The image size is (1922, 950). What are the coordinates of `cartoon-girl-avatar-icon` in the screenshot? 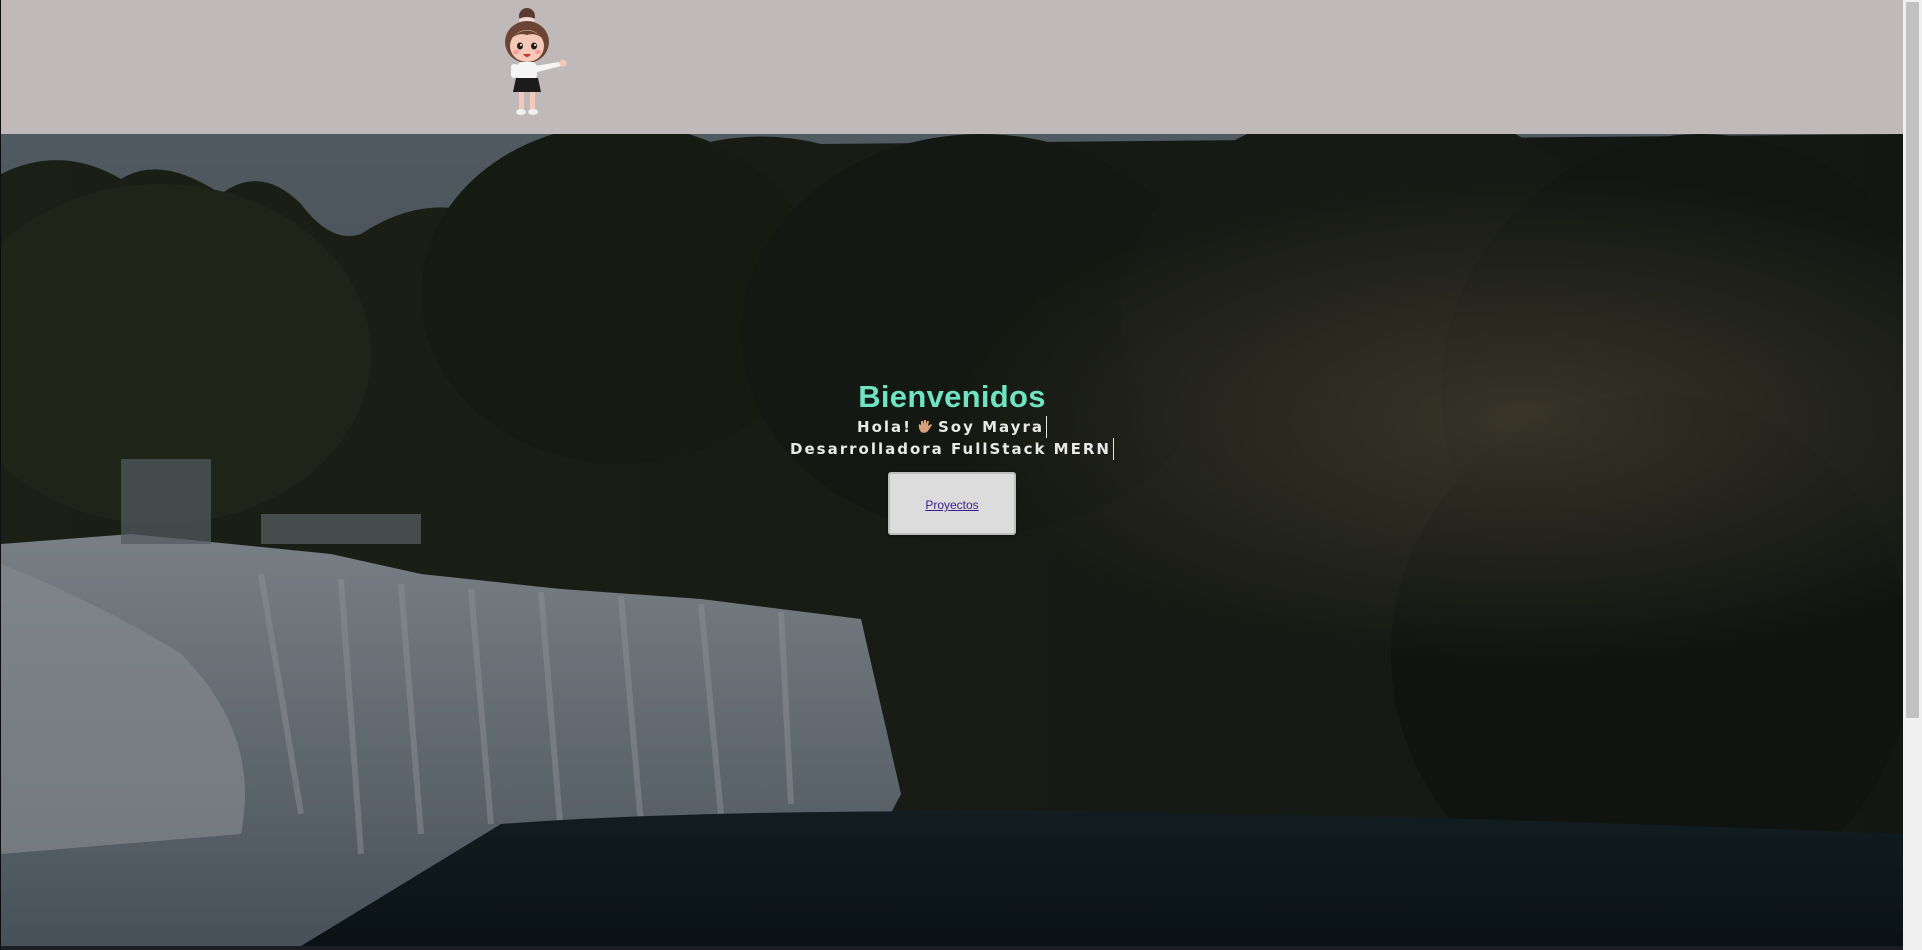 It's located at (536, 63).